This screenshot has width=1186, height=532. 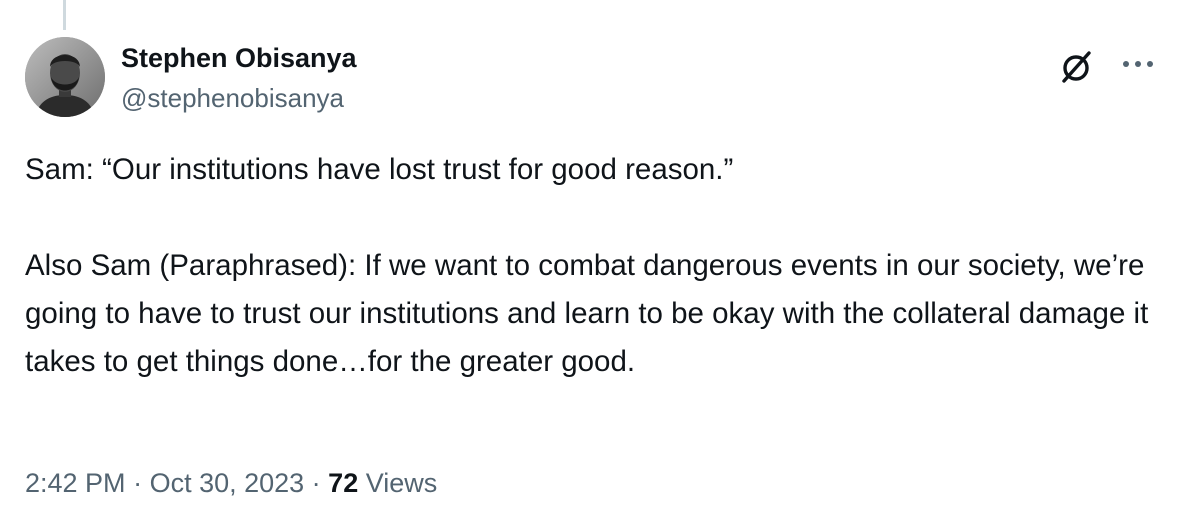 What do you see at coordinates (64, 15) in the screenshot?
I see `thread-connector-line` at bounding box center [64, 15].